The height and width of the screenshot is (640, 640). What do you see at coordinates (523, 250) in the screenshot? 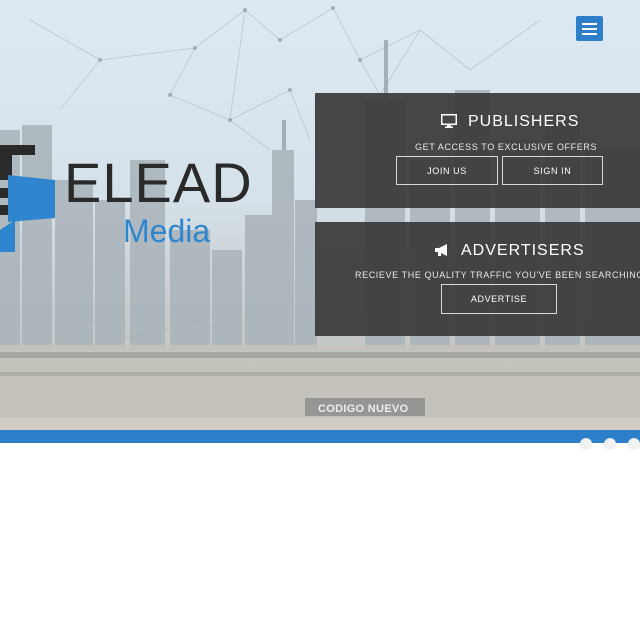
I see `advertisers-title: ADVERTISERS` at bounding box center [523, 250].